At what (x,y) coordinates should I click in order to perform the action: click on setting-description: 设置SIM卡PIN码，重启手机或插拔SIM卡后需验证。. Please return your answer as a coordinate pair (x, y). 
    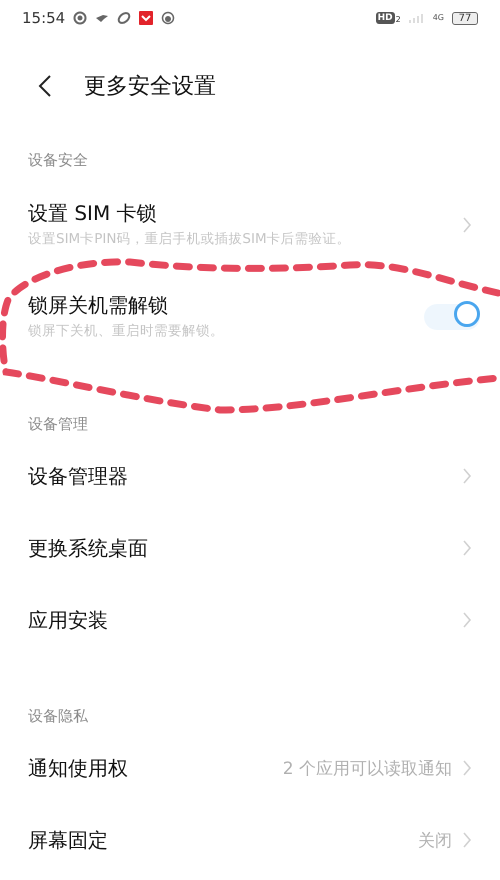
    Looking at the image, I should click on (190, 239).